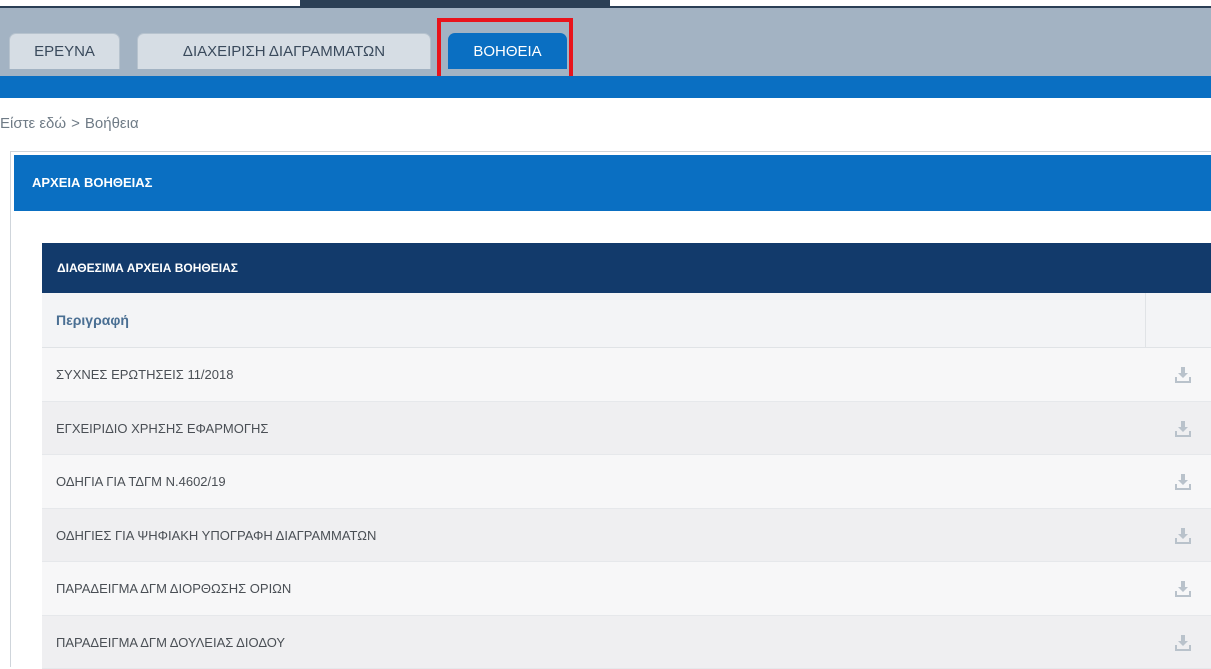  What do you see at coordinates (626, 320) in the screenshot?
I see `table-column-header: Περιγραφή` at bounding box center [626, 320].